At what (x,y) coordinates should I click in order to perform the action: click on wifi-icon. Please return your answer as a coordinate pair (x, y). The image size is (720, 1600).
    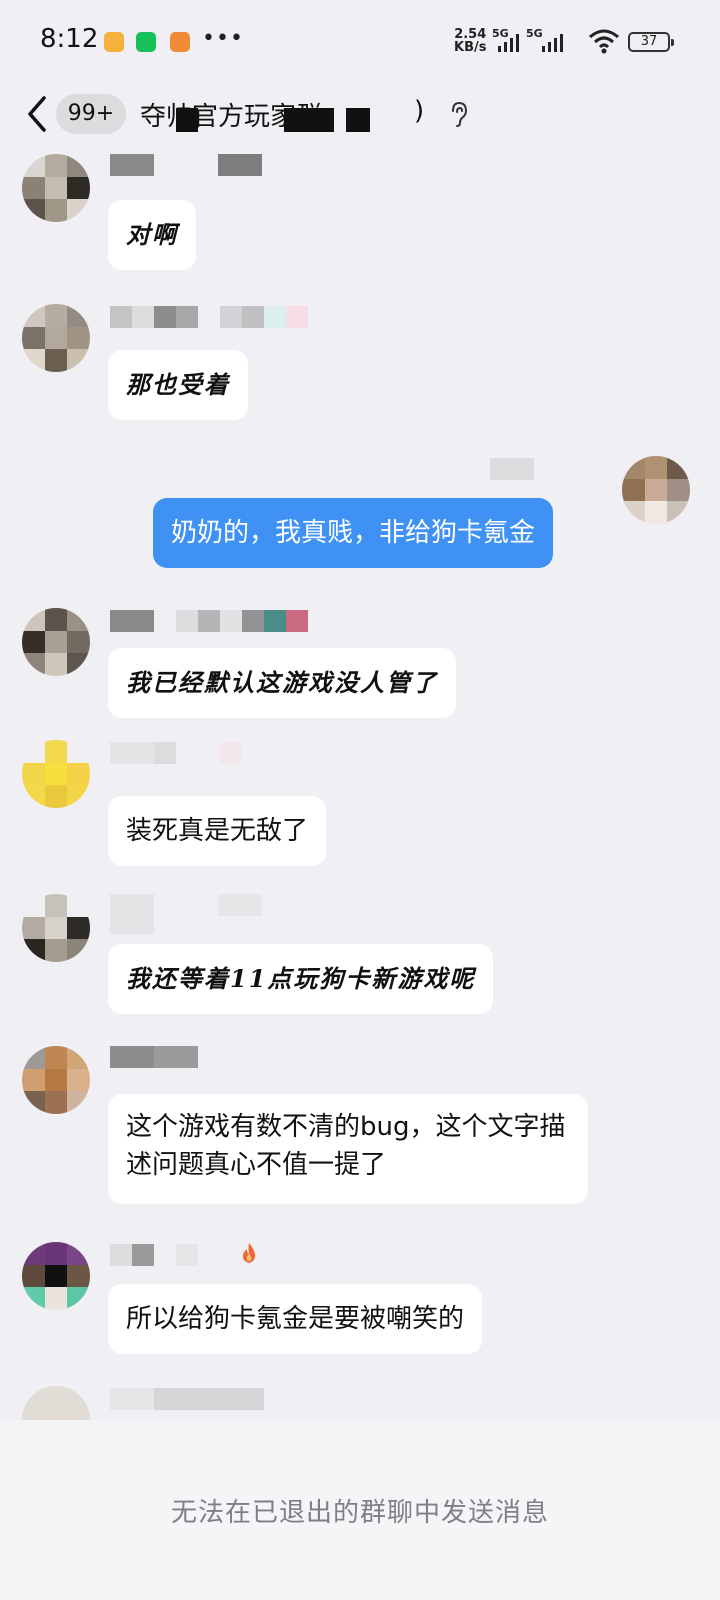
    Looking at the image, I should click on (604, 41).